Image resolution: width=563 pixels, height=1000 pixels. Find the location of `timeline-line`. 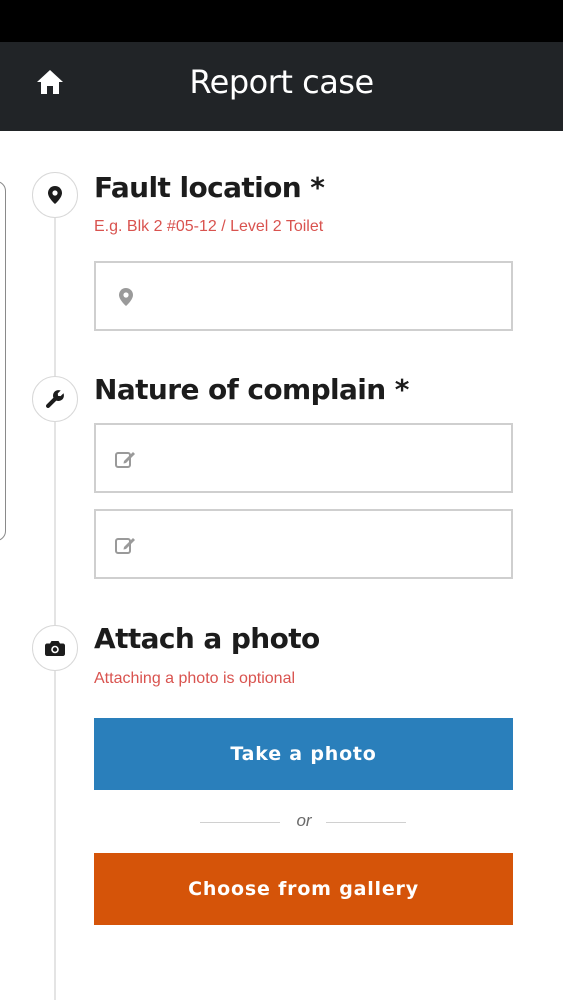

timeline-line is located at coordinates (55, 609).